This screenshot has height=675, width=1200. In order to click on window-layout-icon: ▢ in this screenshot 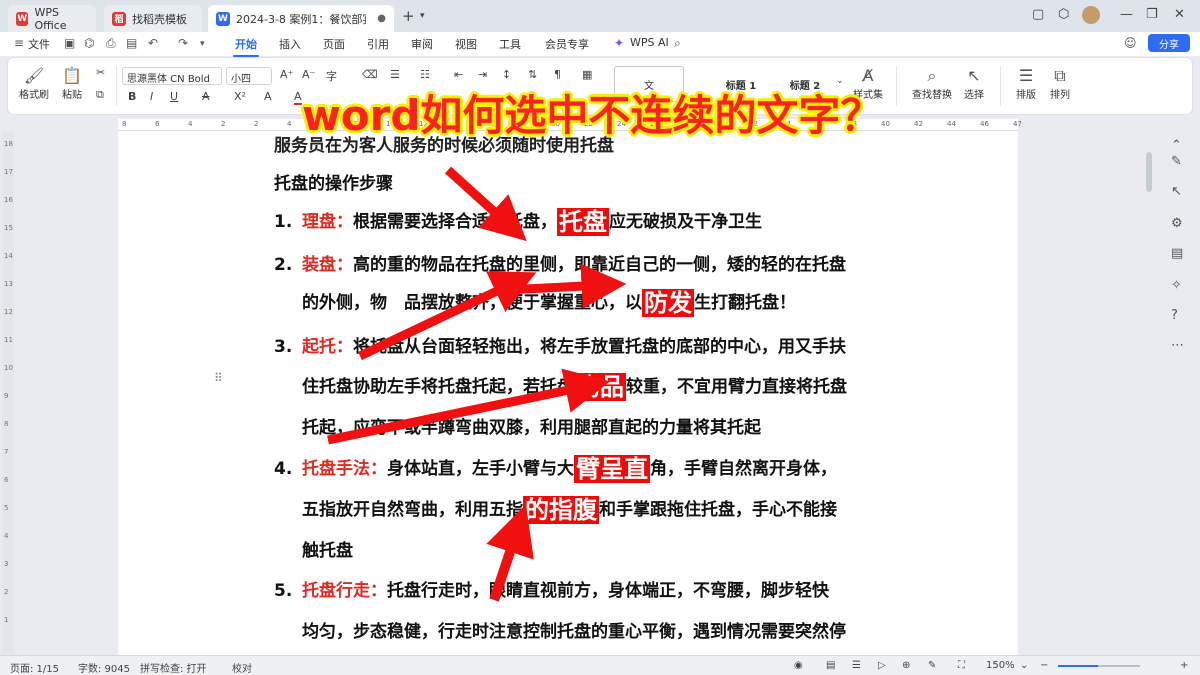, I will do `click(1038, 14)`.